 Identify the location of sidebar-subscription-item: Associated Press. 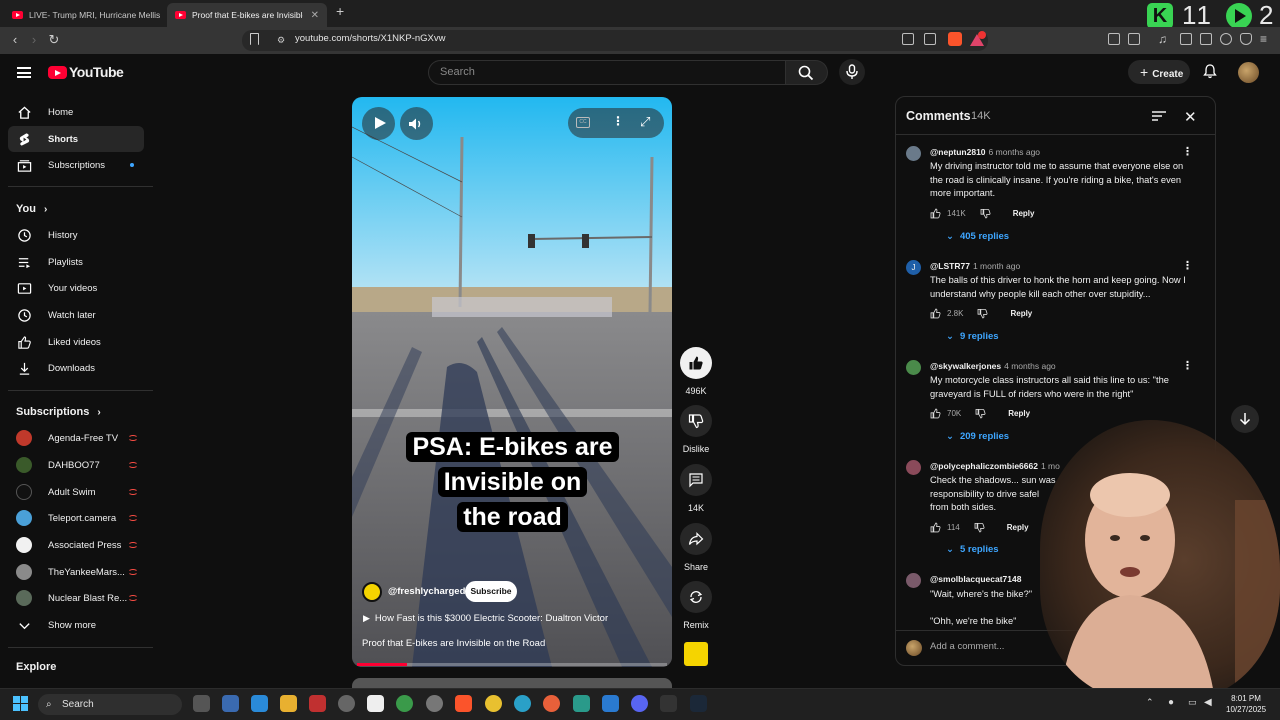
(76, 545).